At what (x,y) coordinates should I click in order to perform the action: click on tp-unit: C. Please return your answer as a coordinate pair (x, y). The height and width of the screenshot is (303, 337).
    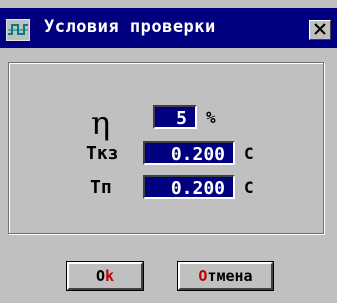
    Looking at the image, I should click on (249, 187).